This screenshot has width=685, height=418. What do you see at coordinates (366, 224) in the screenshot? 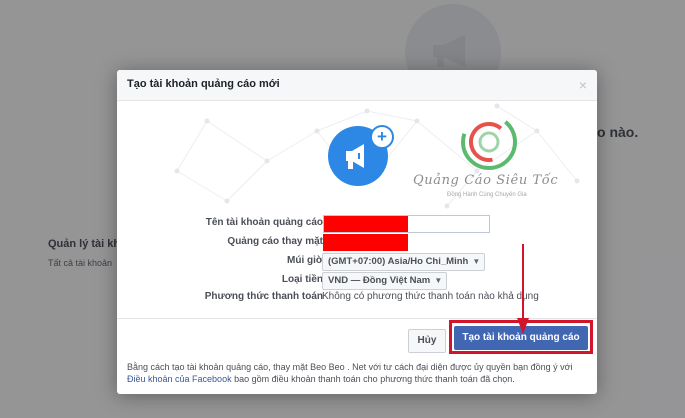
I see `redaction-mask` at bounding box center [366, 224].